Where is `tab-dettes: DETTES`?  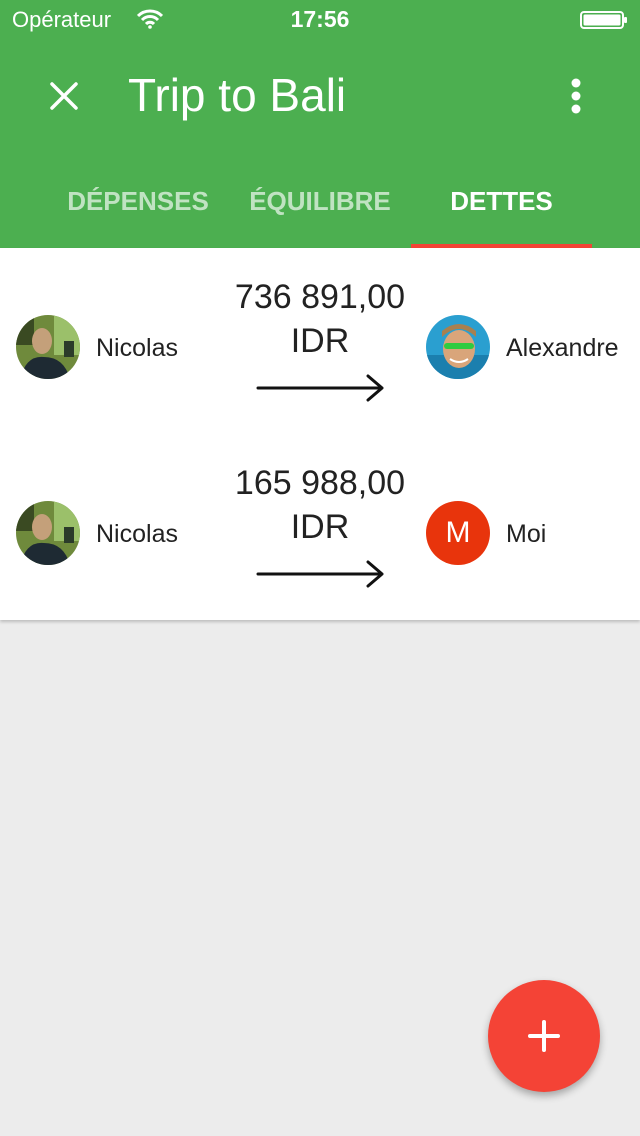
tab-dettes: DETTES is located at coordinates (501, 212).